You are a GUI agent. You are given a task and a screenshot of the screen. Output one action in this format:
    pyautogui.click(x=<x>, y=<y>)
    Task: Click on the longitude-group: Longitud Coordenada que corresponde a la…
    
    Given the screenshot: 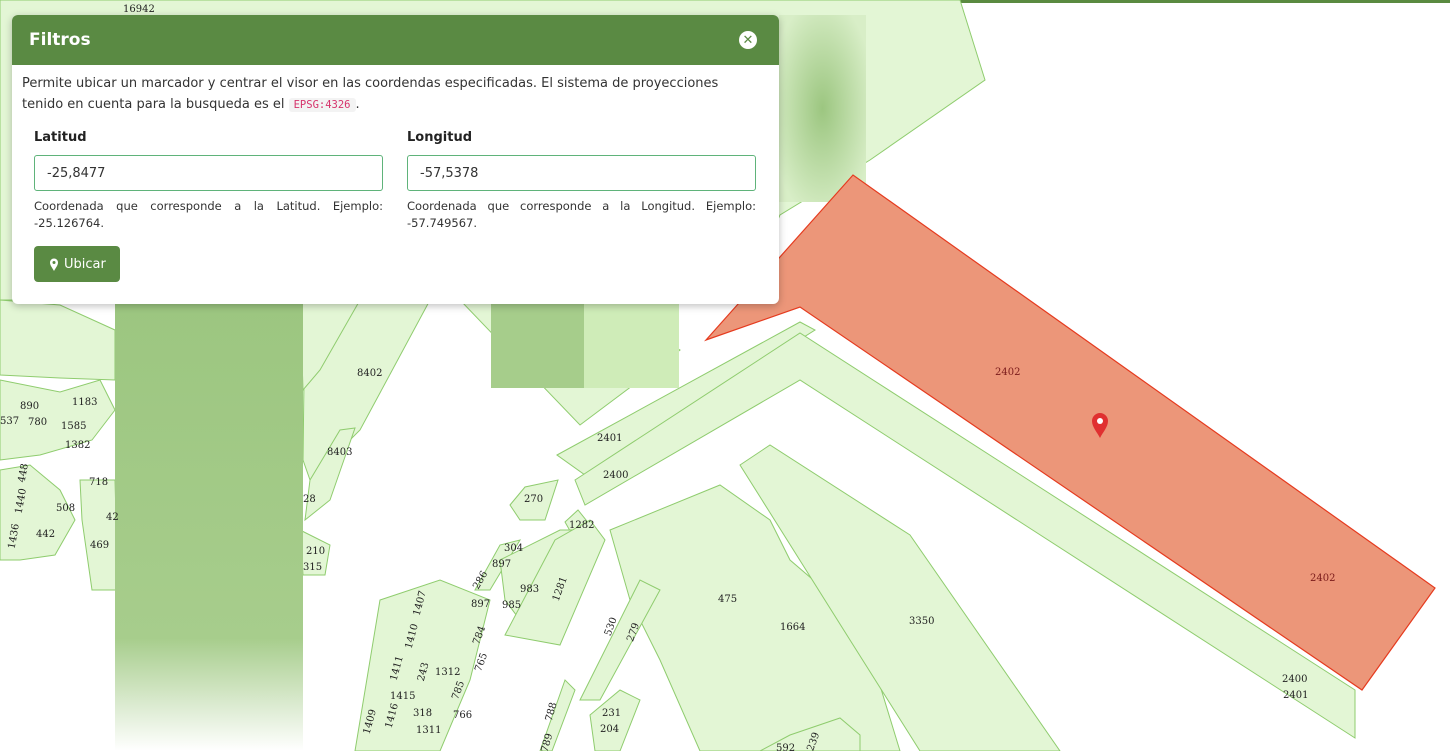 What is the action you would take?
    pyautogui.click(x=581, y=181)
    